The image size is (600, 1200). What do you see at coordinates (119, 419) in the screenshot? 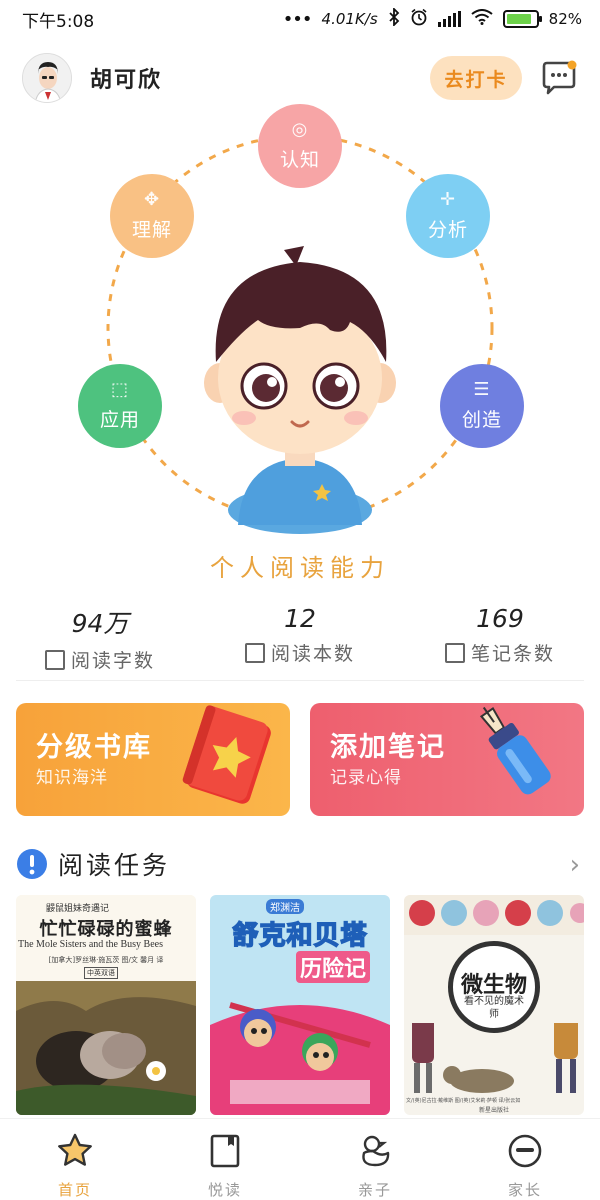
I see `ability-node-label: 应用` at bounding box center [119, 419].